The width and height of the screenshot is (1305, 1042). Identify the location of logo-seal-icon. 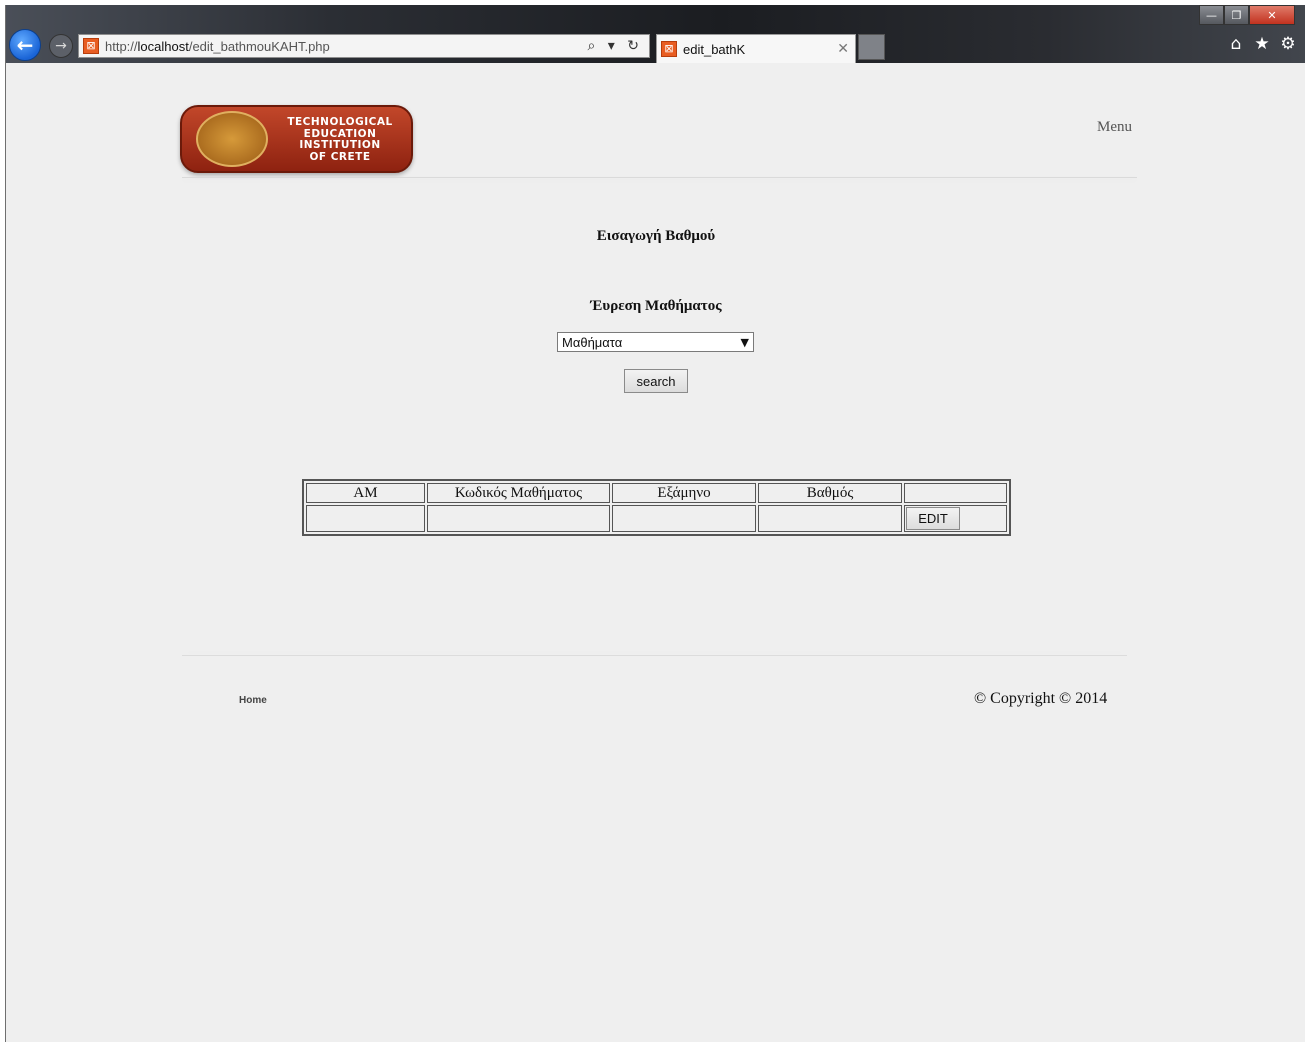
(232, 139).